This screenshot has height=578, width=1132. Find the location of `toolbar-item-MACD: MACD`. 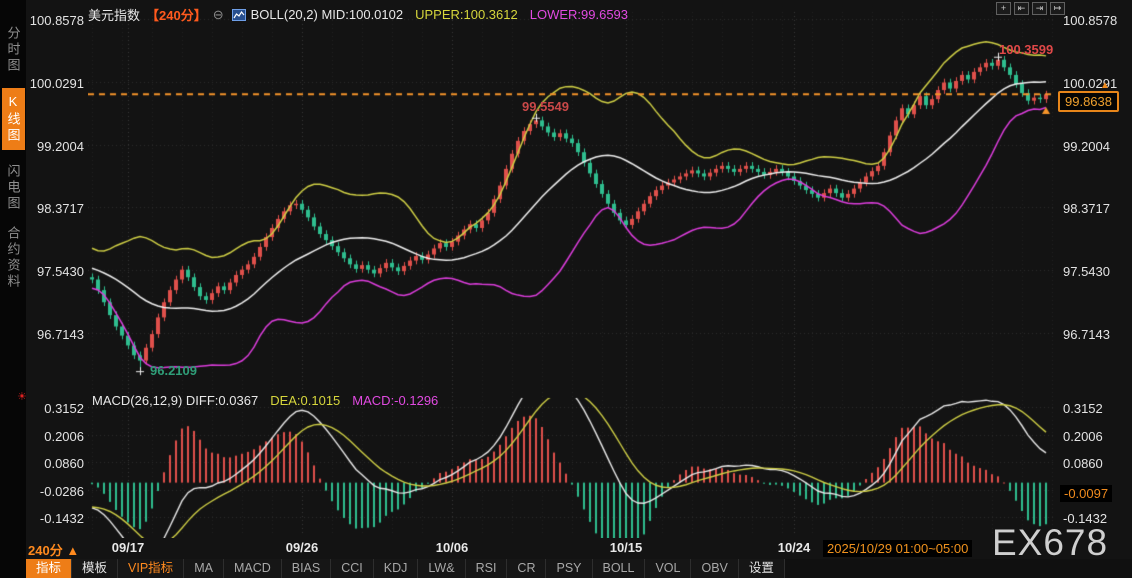

toolbar-item-MACD: MACD is located at coordinates (252, 568).